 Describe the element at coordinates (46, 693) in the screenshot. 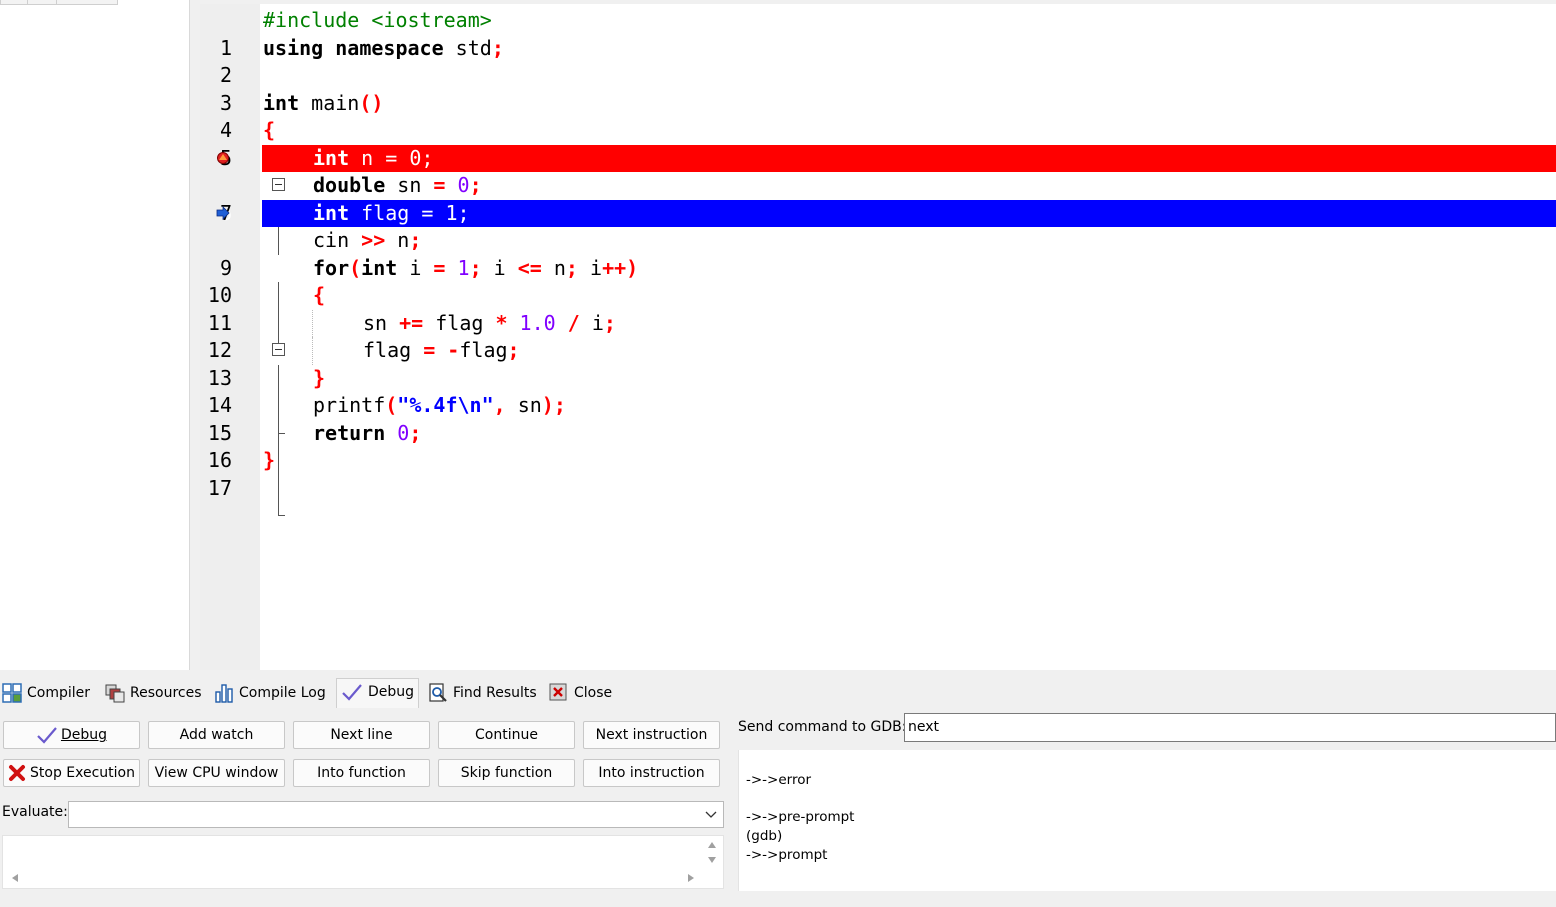

I see `tab-compiler: Compiler` at that location.